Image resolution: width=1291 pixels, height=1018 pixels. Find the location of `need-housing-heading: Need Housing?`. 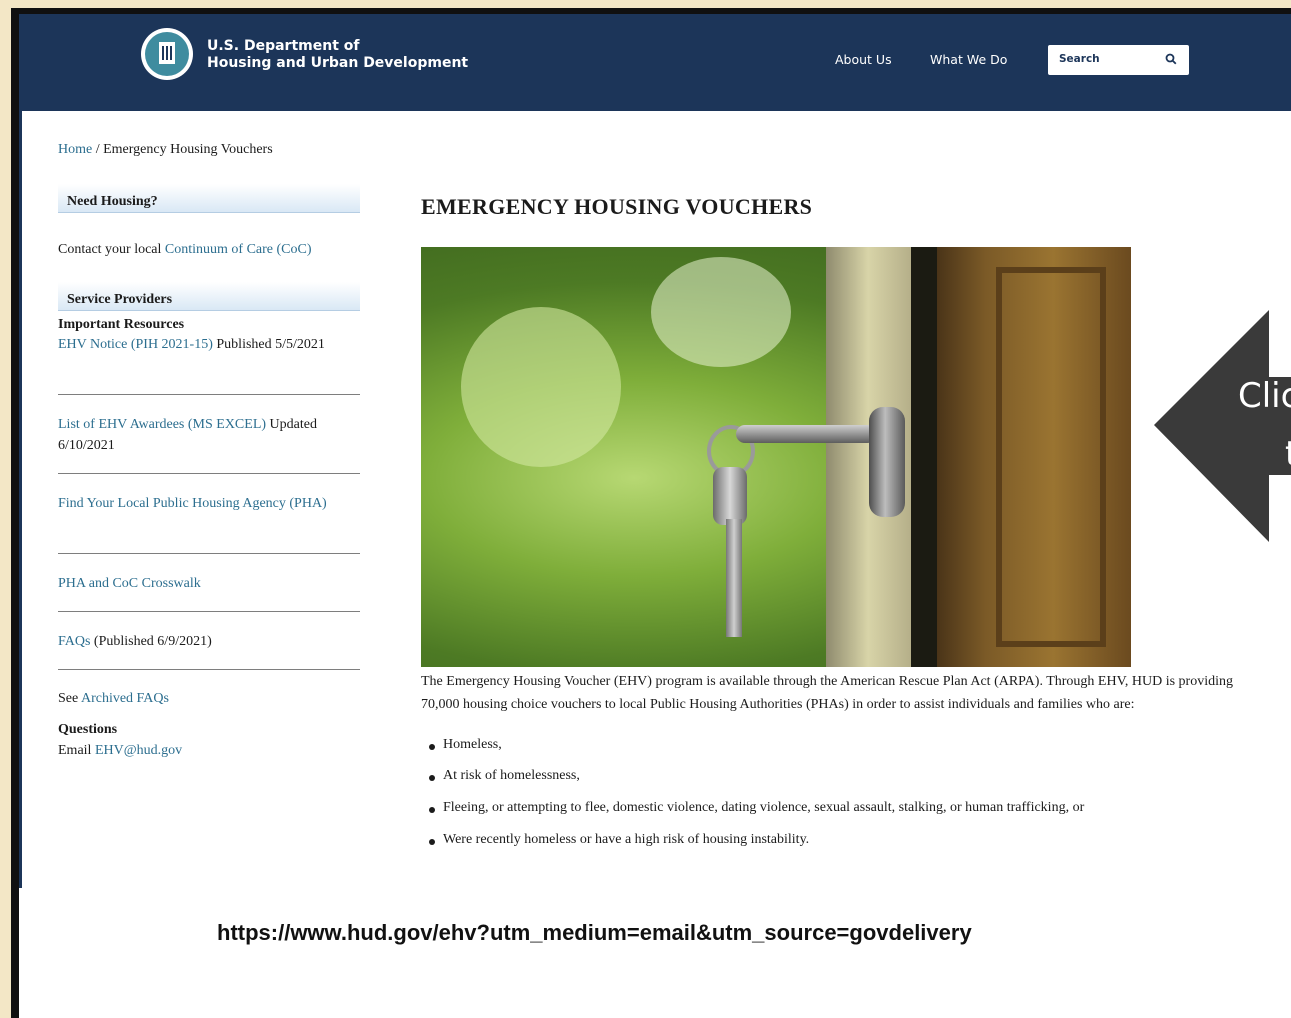

need-housing-heading: Need Housing? is located at coordinates (112, 201).